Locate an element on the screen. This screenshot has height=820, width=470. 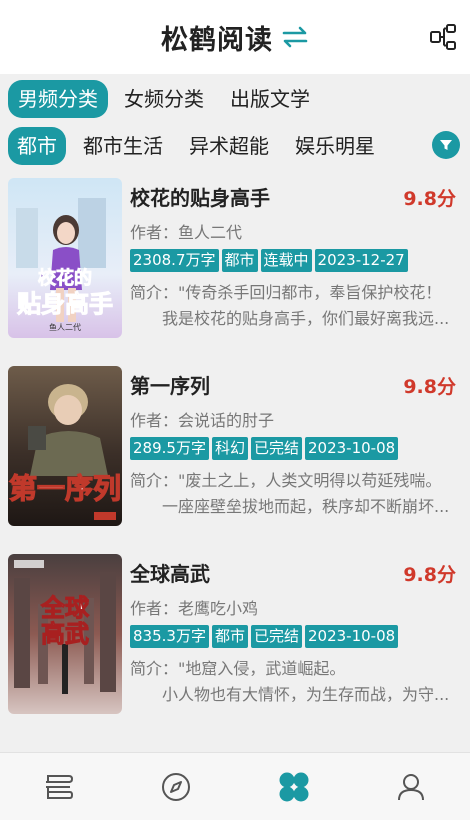
app-header: 松鹤阅读 is located at coordinates (235, 37).